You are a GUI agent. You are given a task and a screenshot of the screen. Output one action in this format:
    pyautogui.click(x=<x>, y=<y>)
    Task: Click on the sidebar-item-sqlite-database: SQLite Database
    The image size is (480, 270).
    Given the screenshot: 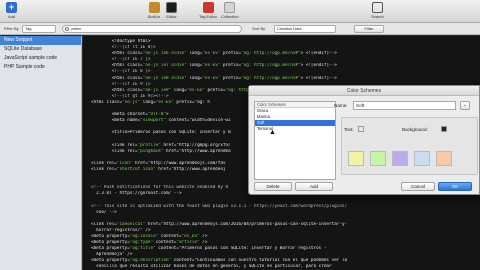 What is the action you would take?
    pyautogui.click(x=40, y=49)
    